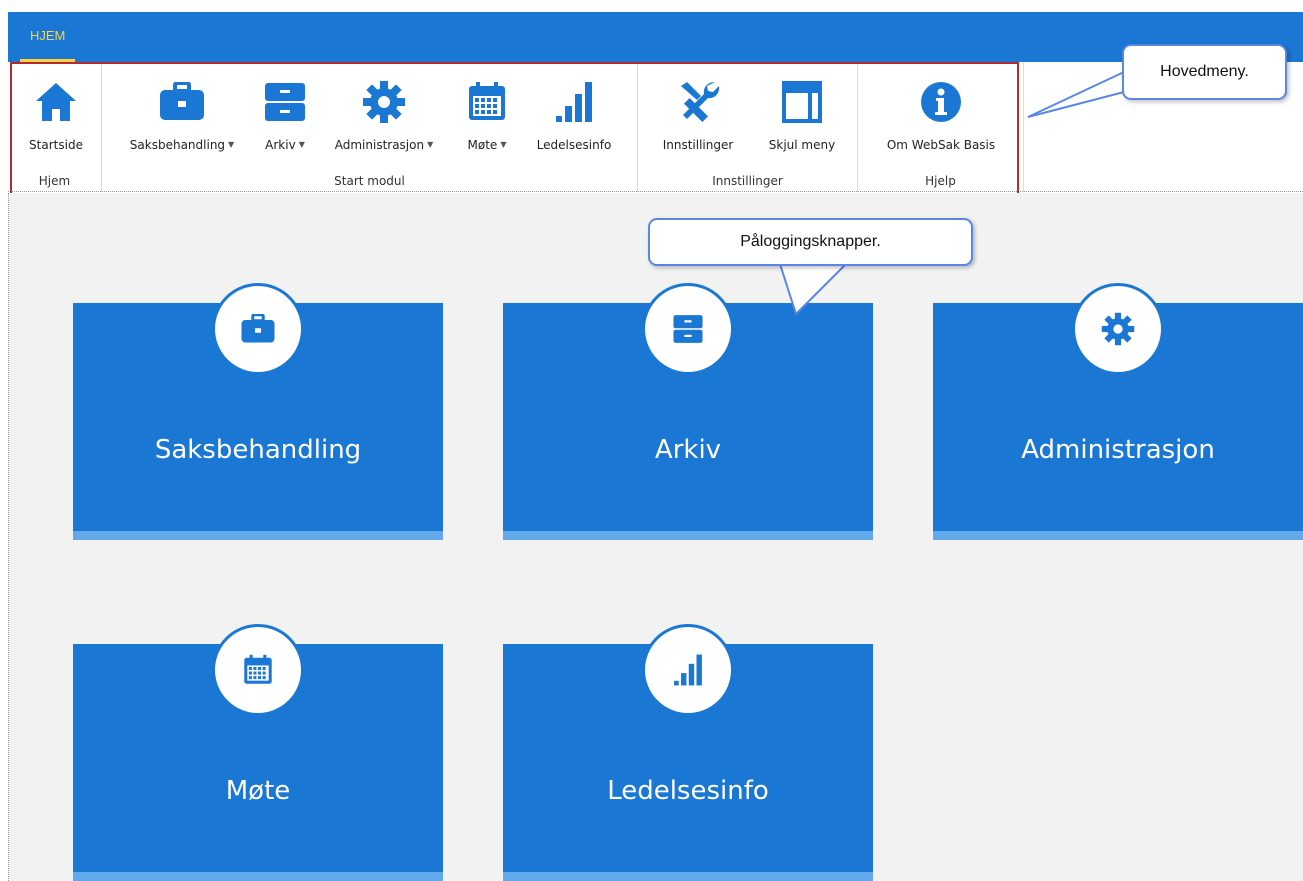 The image size is (1303, 881). Describe the element at coordinates (952, 193) in the screenshot. I see `callout-pointers` at that location.